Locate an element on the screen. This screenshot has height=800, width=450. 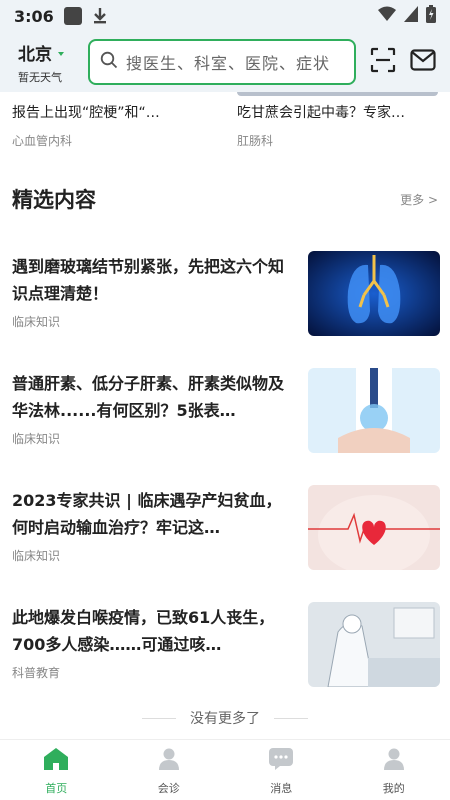
top-cards: 报告上出现“腔梗”和“… 心血管内科 吃甘蔗会引起中毒？专家… 肛肠科 is located at coordinates (225, 121).